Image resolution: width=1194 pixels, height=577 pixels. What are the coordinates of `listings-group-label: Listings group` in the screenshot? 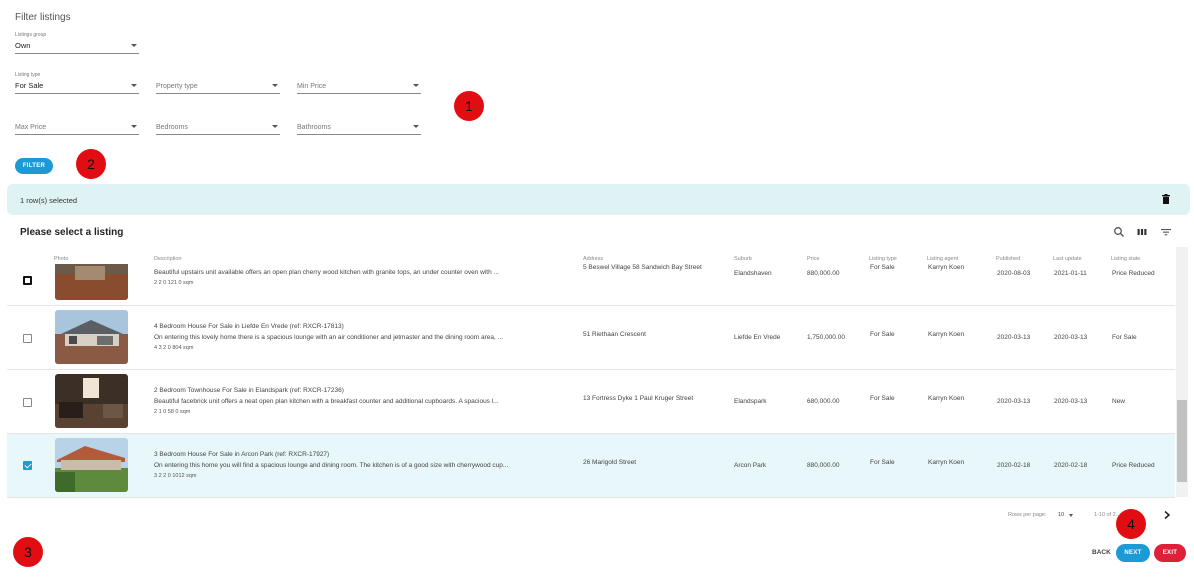 It's located at (31, 35).